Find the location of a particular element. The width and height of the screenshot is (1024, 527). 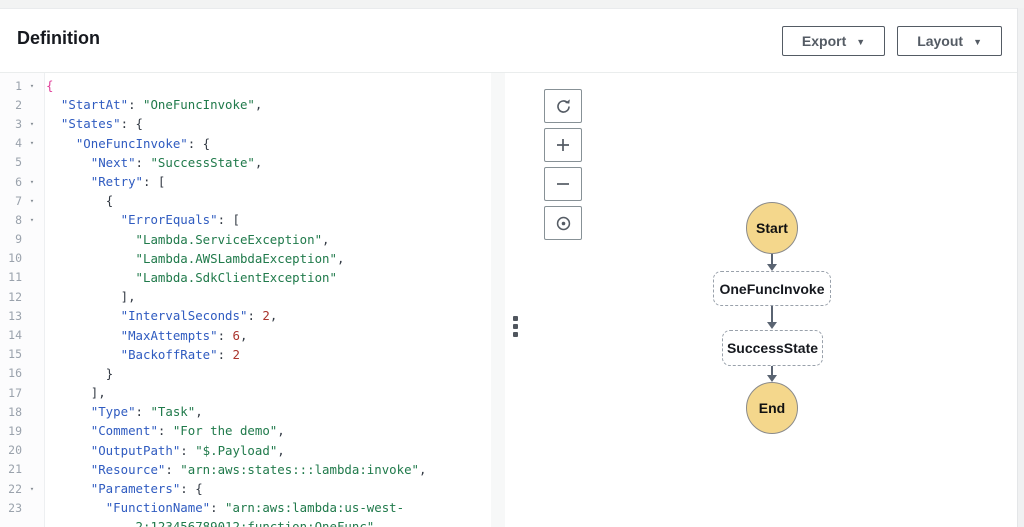

line-number: 11 is located at coordinates (15, 277).